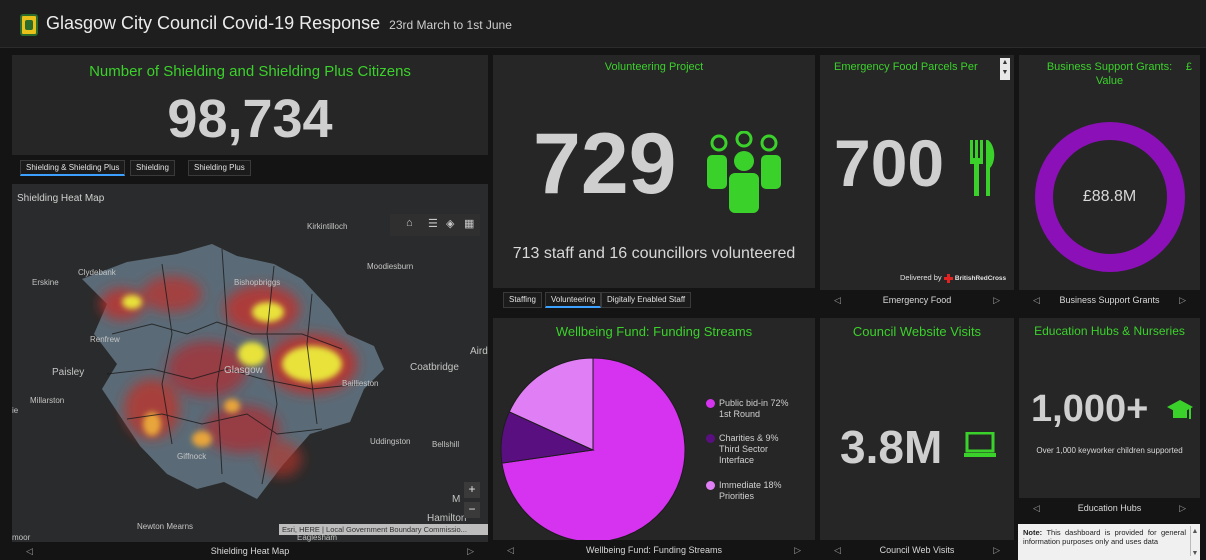  What do you see at coordinates (1033, 532) in the screenshot?
I see `note-label: Note:` at bounding box center [1033, 532].